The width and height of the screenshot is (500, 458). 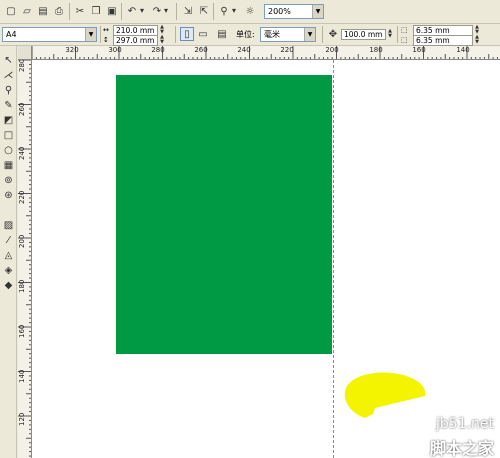 I want to click on ruler-corner, so click(x=25, y=53).